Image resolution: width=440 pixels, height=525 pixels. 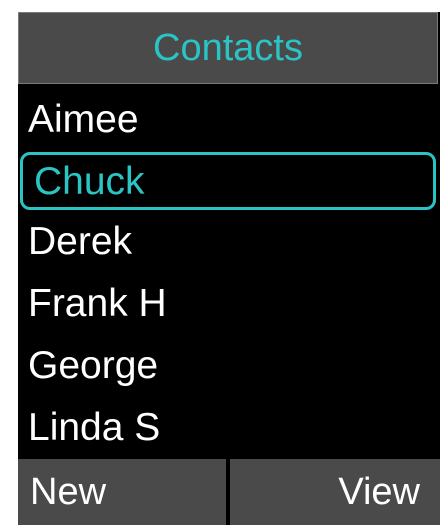 I want to click on view-softkey-button: View, so click(x=335, y=492).